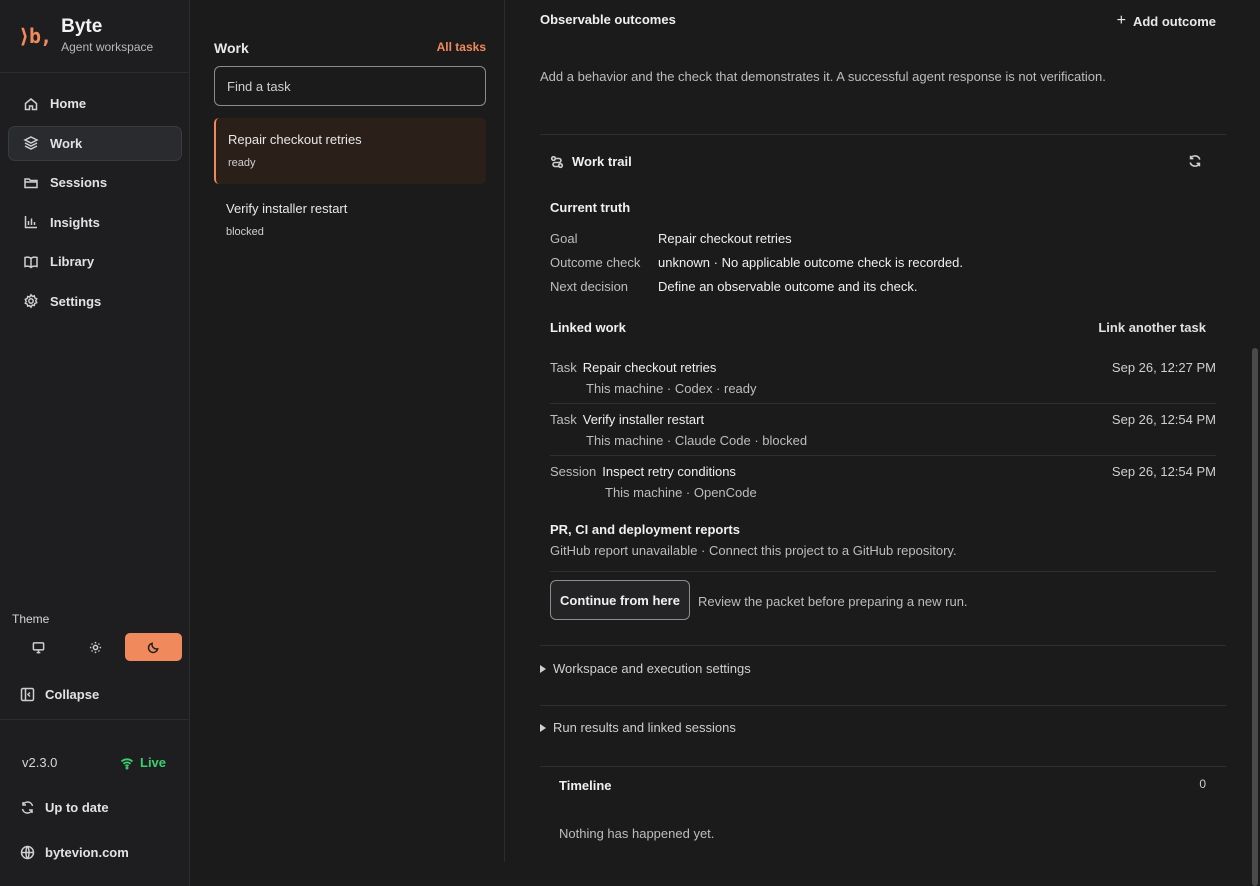 This screenshot has height=886, width=1260. I want to click on linked-kind: Session, so click(573, 471).